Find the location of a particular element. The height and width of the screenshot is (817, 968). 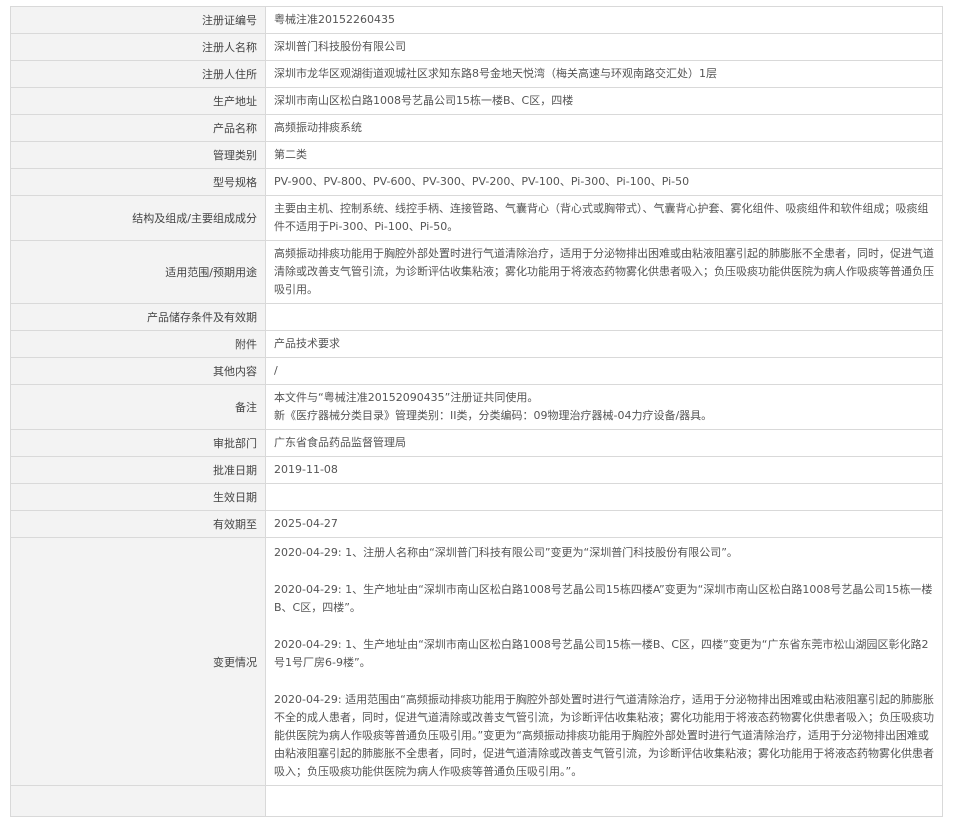

row-registration-number: 注册证编号 粤械注准20152260435 is located at coordinates (476, 20).